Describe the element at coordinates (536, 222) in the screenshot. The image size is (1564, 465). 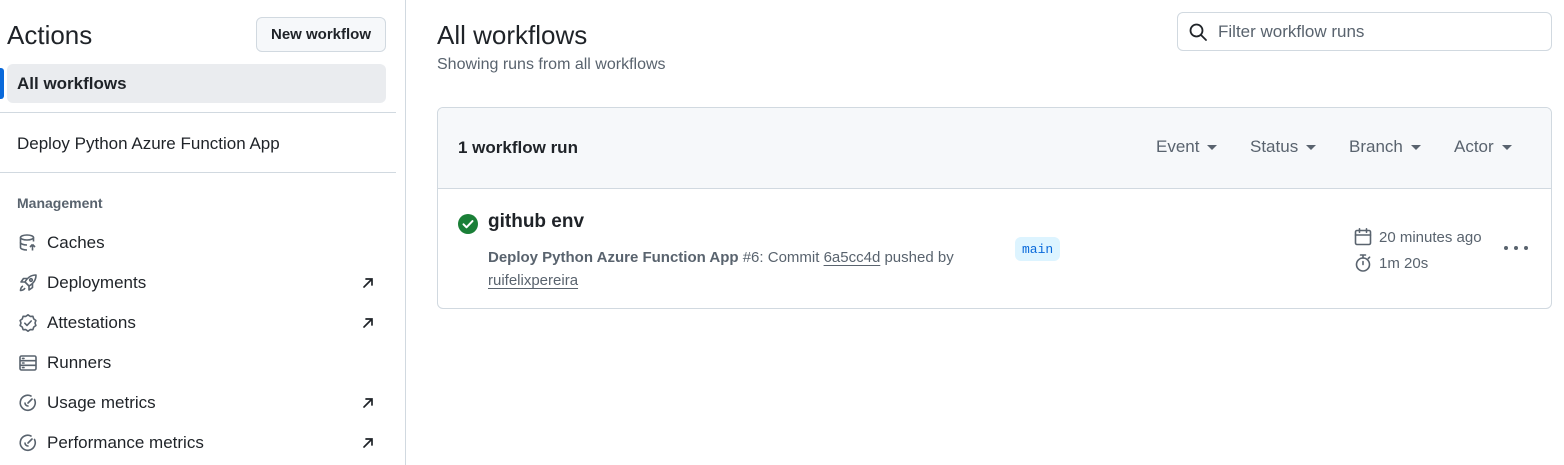
I see `run-title-link: github env` at that location.